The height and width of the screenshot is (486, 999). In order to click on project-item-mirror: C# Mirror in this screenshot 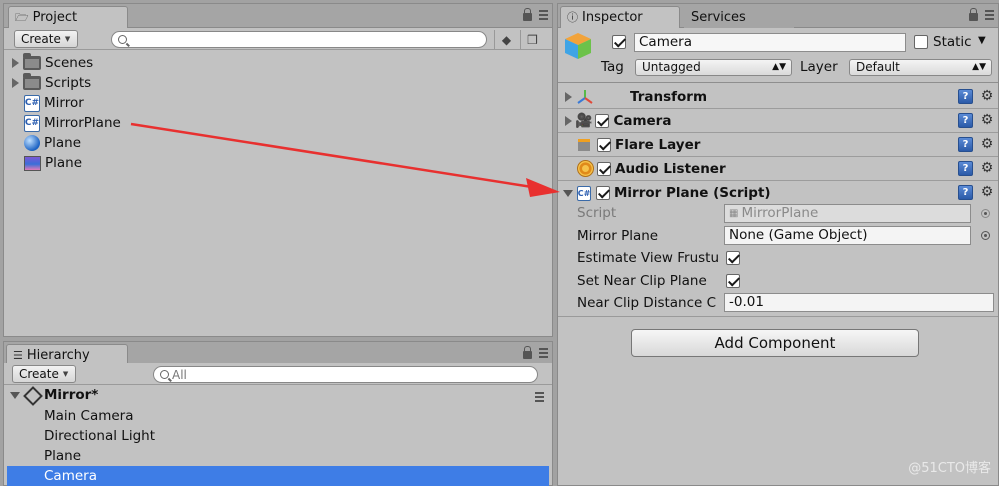, I will do `click(54, 103)`.